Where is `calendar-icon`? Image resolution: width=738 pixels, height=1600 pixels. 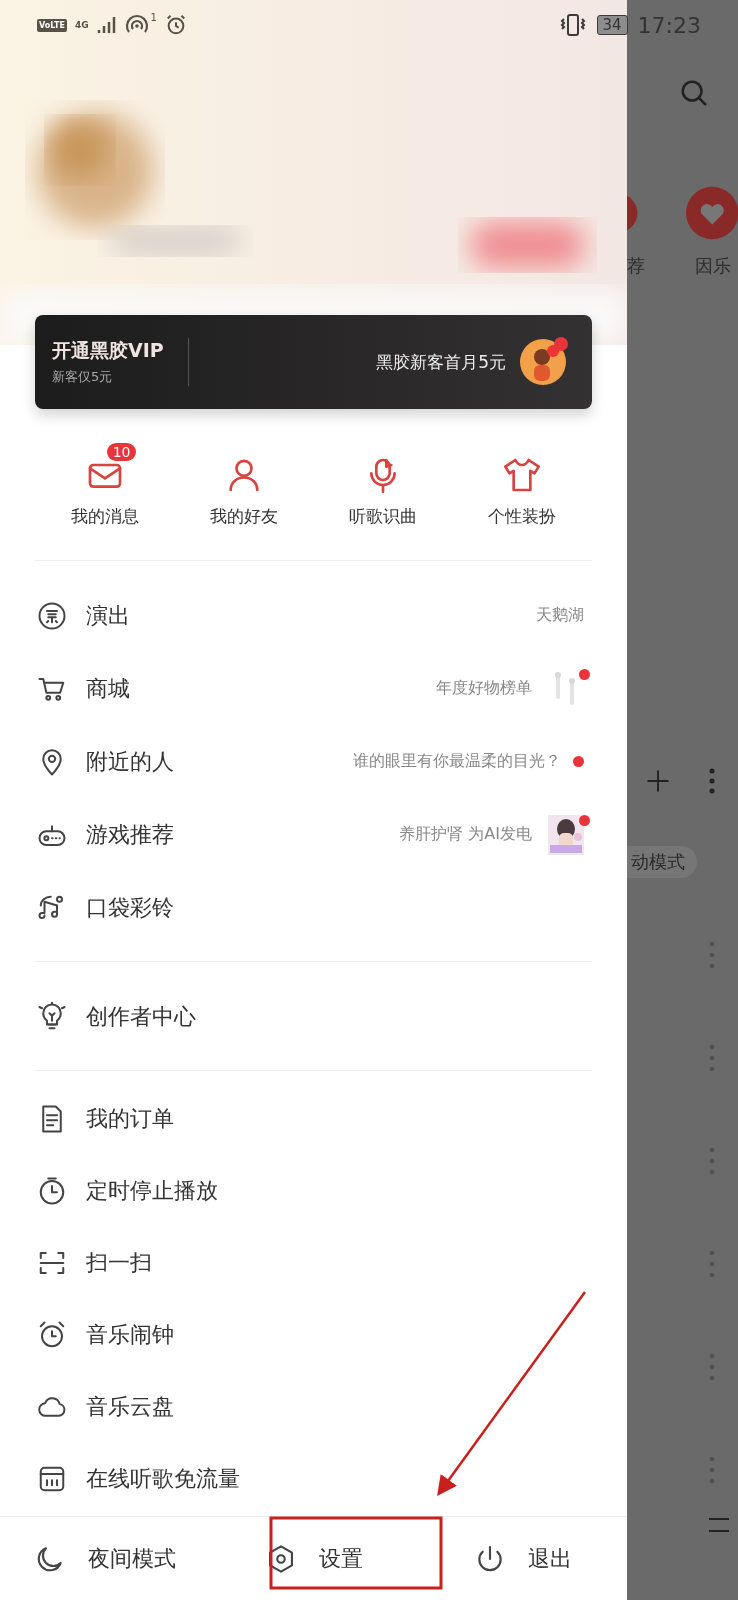 calendar-icon is located at coordinates (52, 1479).